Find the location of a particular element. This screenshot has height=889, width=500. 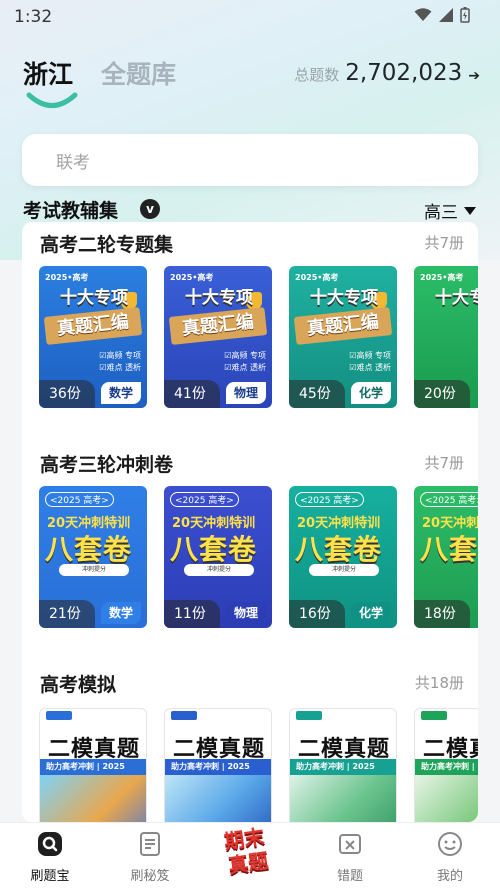

scroll-icon is located at coordinates (150, 844).